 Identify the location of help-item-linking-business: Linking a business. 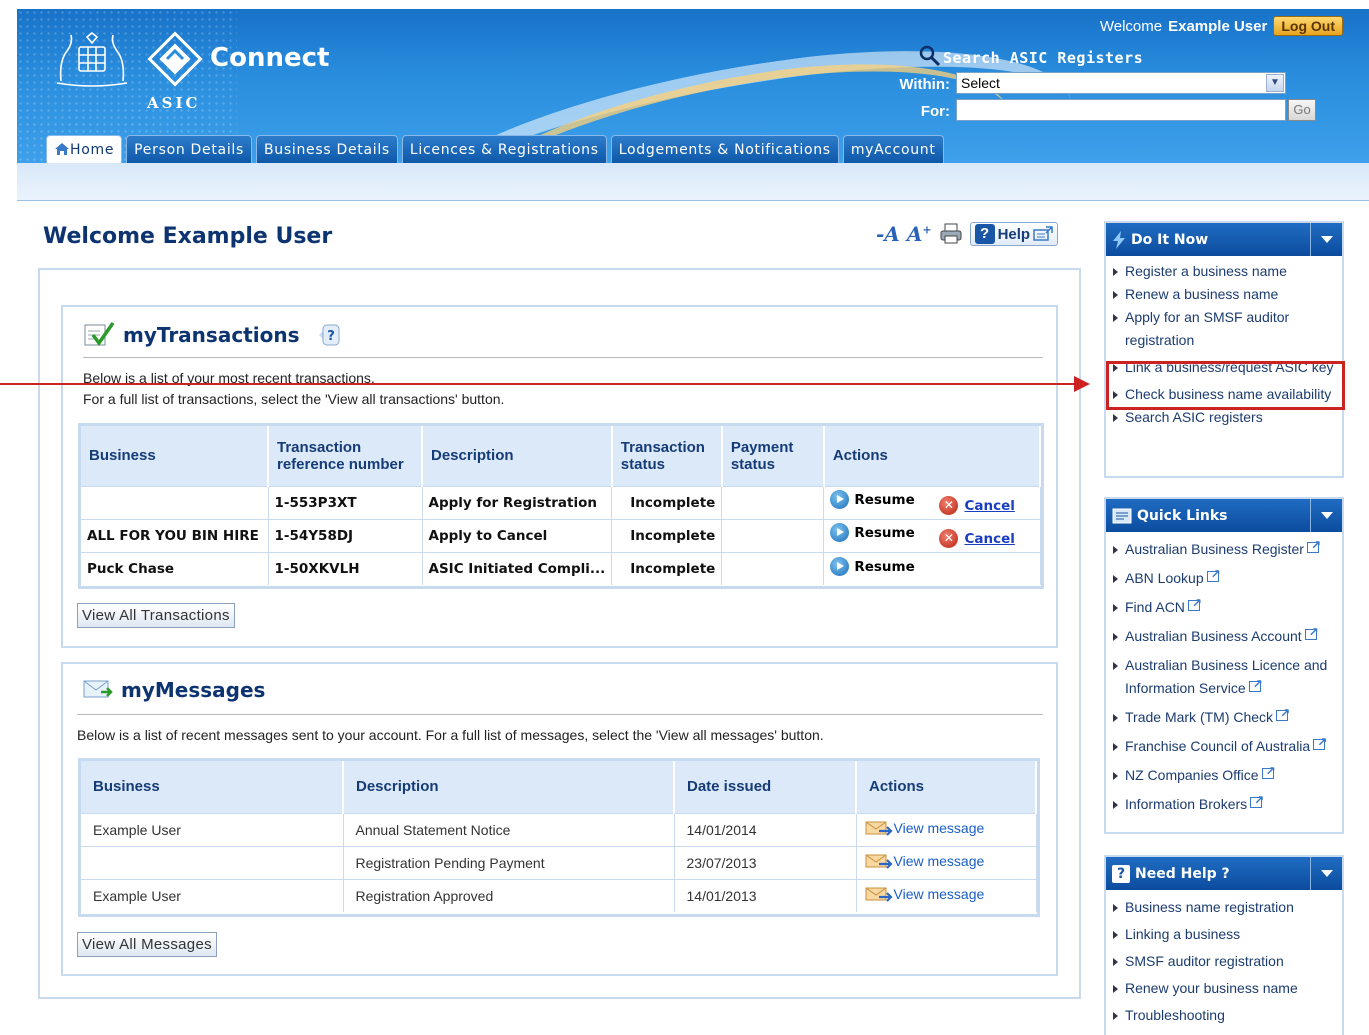
(1227, 934).